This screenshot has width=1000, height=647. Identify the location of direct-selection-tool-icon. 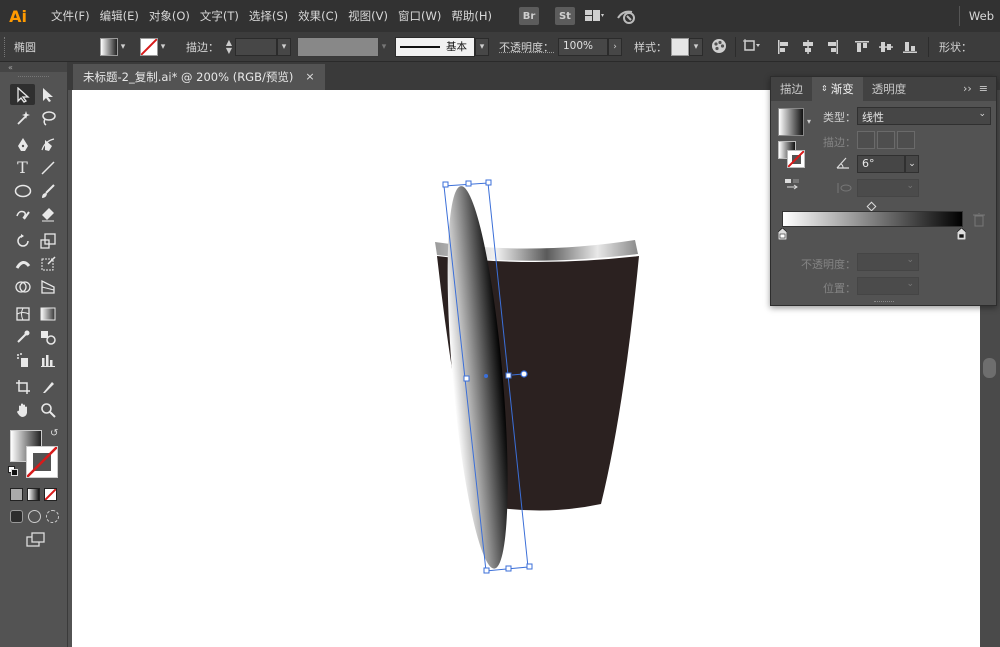
(47, 94).